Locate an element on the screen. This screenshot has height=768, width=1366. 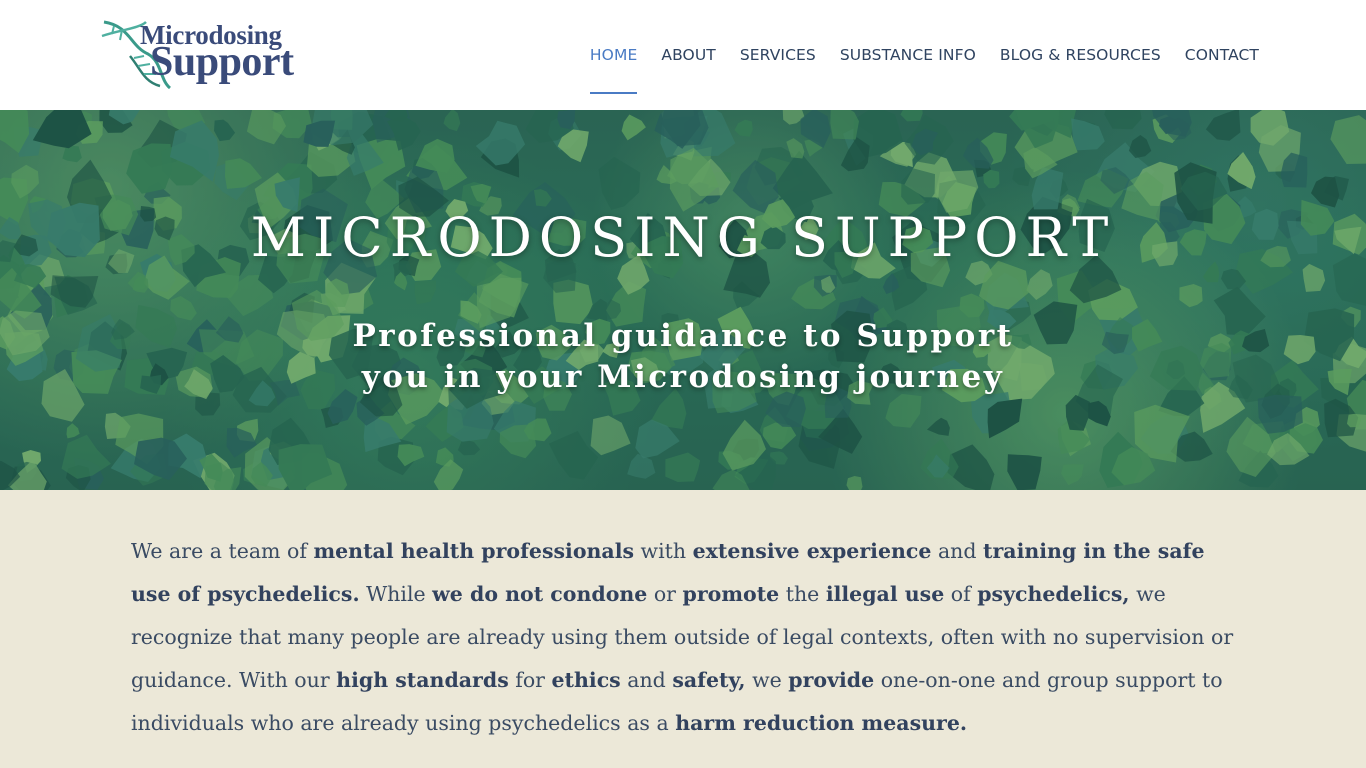
intro-emphasis: illegal use is located at coordinates (885, 594).